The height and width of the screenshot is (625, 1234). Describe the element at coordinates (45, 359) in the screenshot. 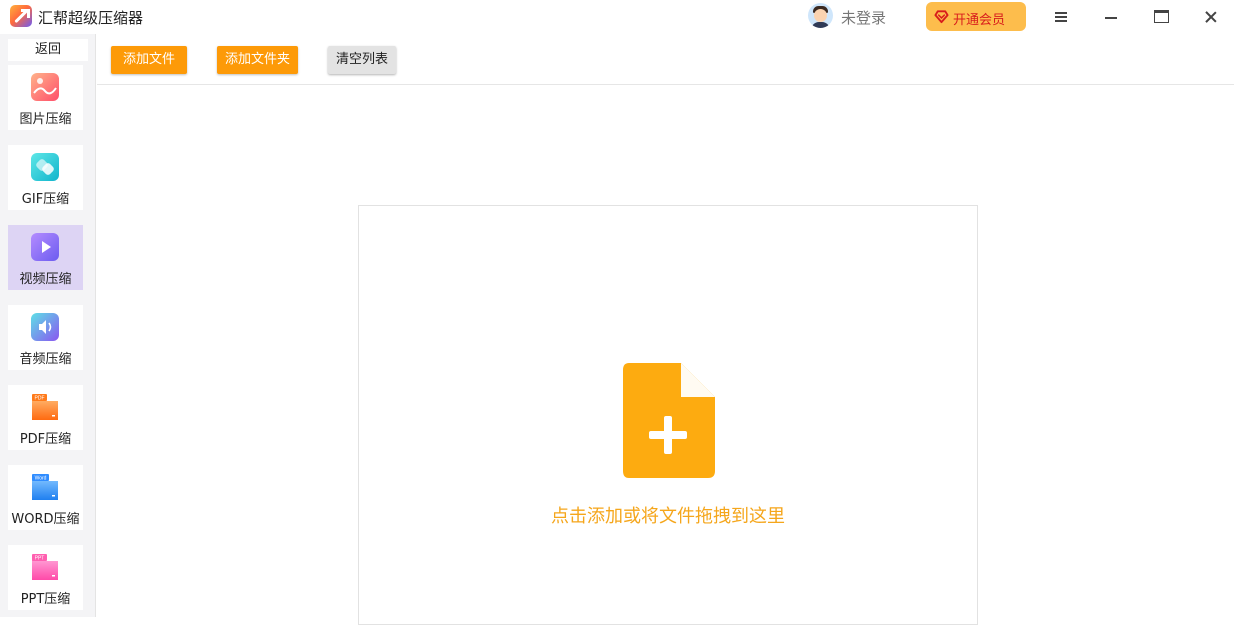

I see `sidebar-item-label: 音频压缩` at that location.